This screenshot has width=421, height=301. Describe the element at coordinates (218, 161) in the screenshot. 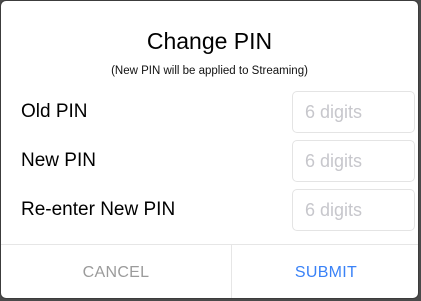

I see `new-pin-row: New PIN` at that location.